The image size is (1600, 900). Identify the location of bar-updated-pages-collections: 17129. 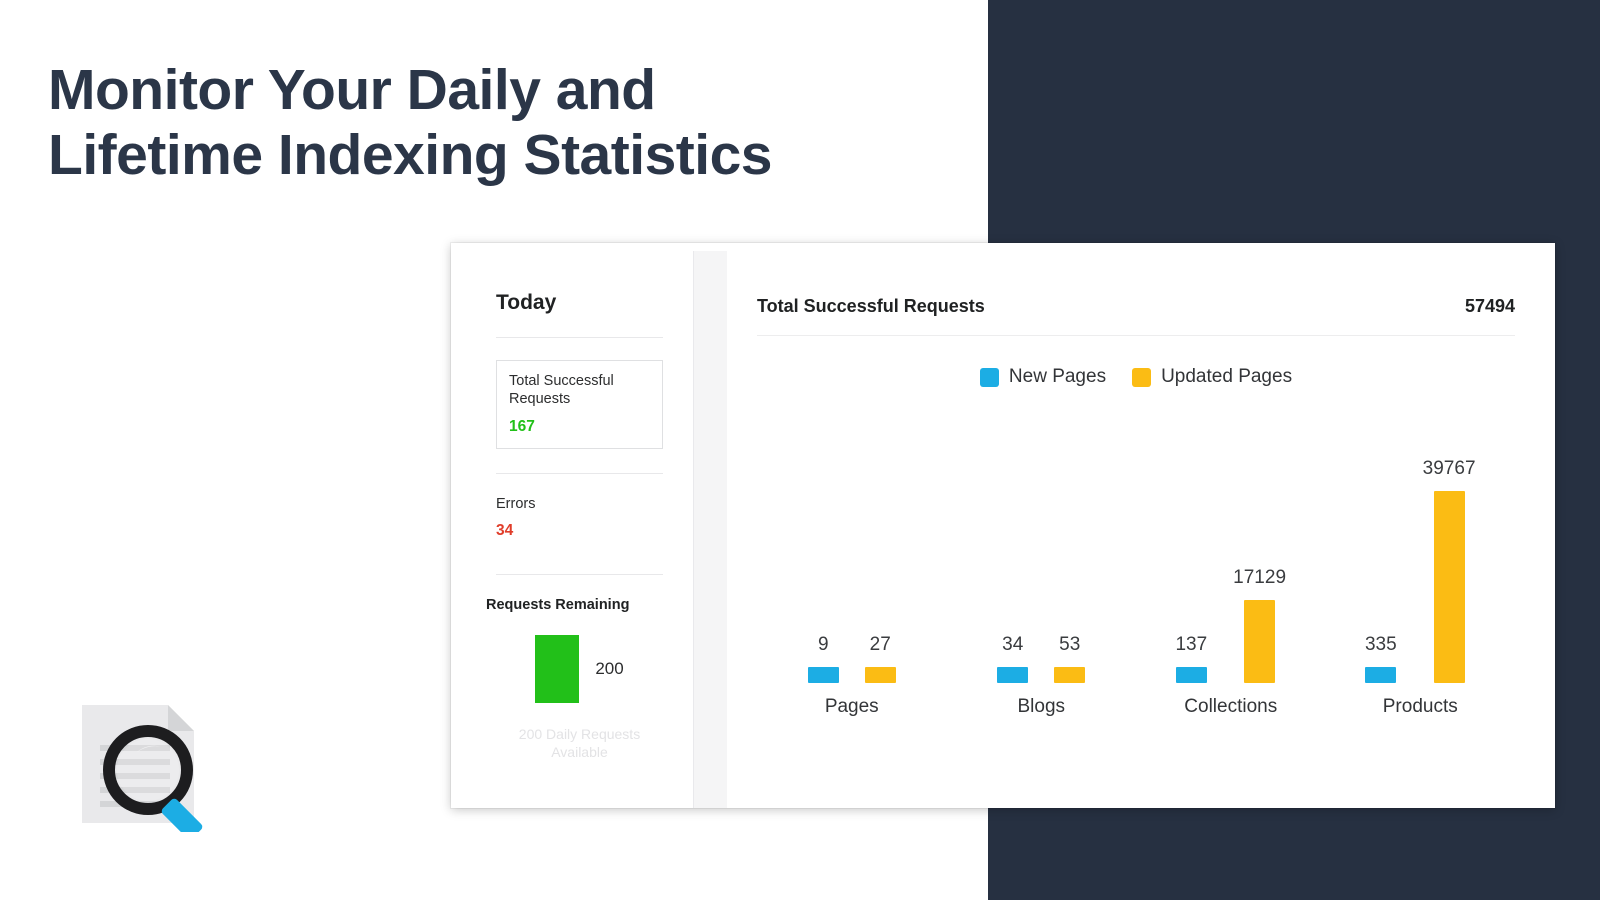
(1259, 544).